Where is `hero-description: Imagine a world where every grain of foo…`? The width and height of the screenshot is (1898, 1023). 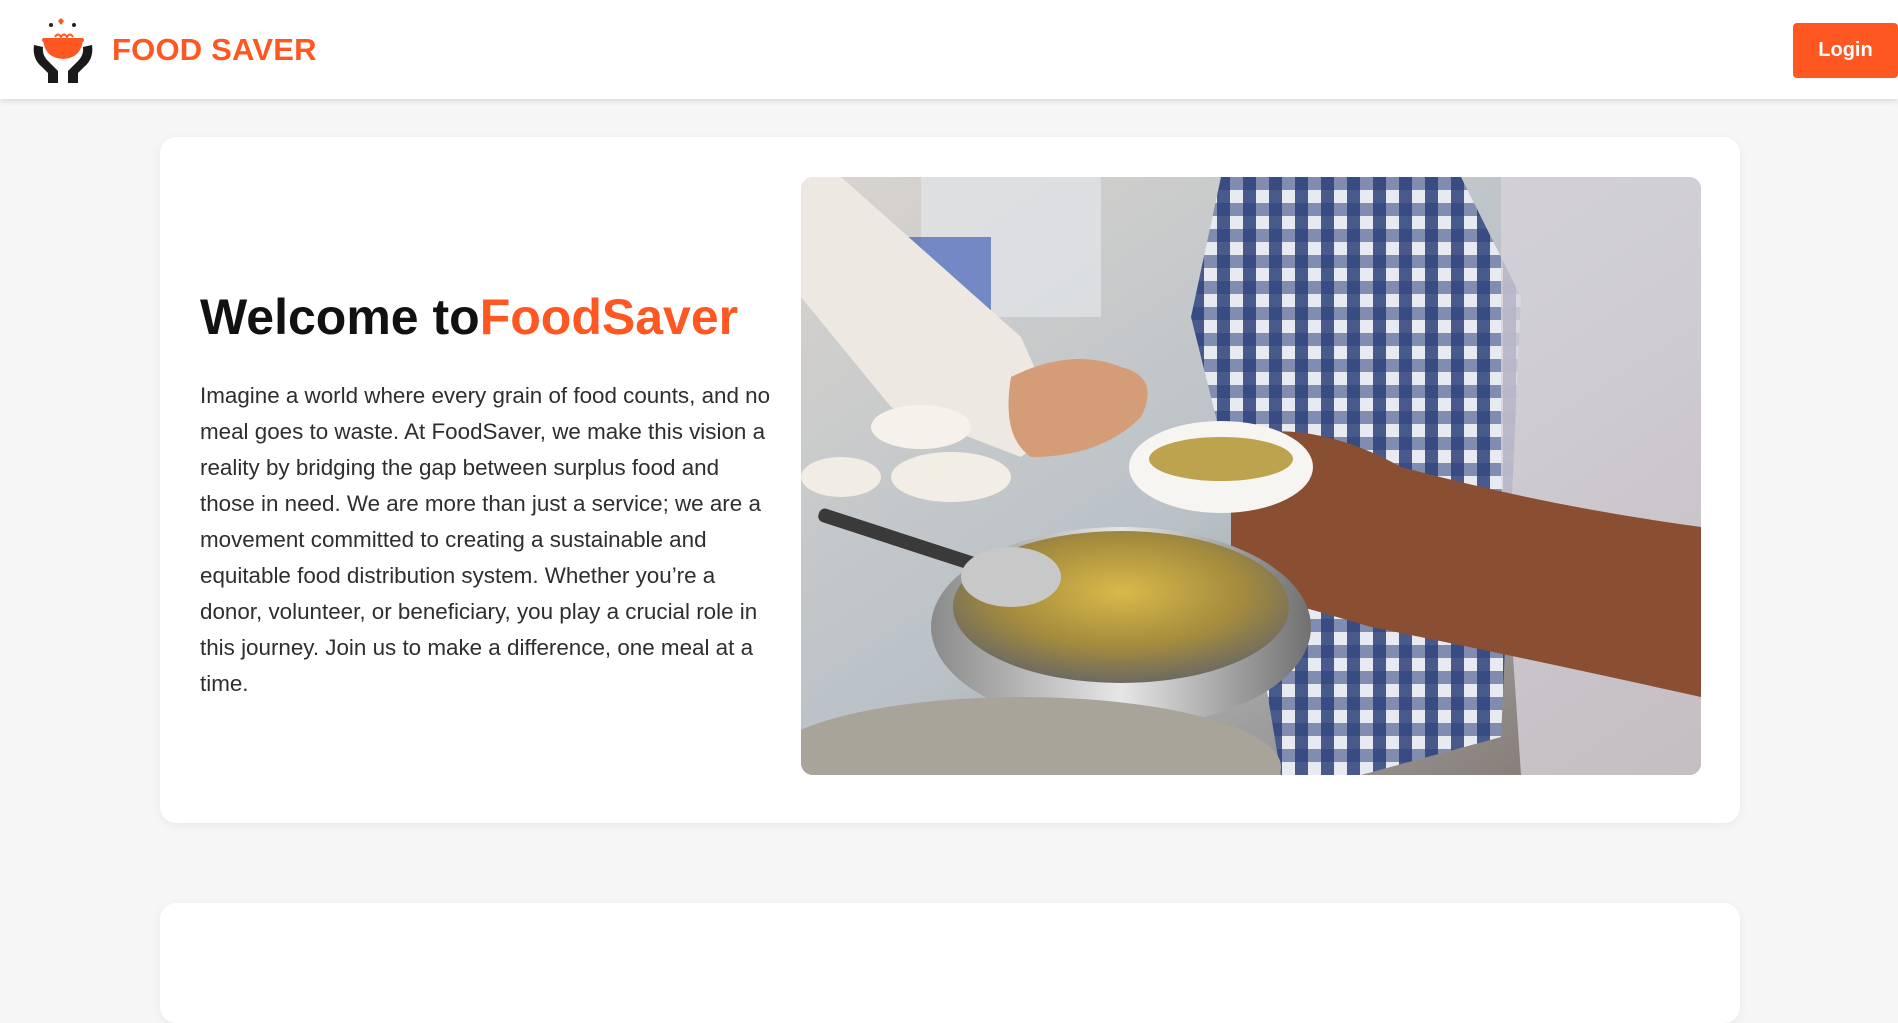 hero-description: Imagine a world where every grain of foo… is located at coordinates (485, 539).